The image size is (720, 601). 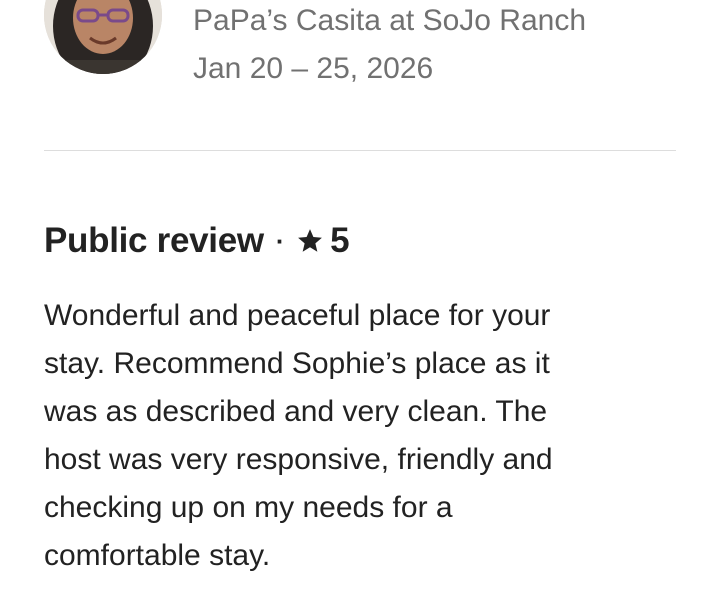 What do you see at coordinates (340, 240) in the screenshot?
I see `review-rating: 5` at bounding box center [340, 240].